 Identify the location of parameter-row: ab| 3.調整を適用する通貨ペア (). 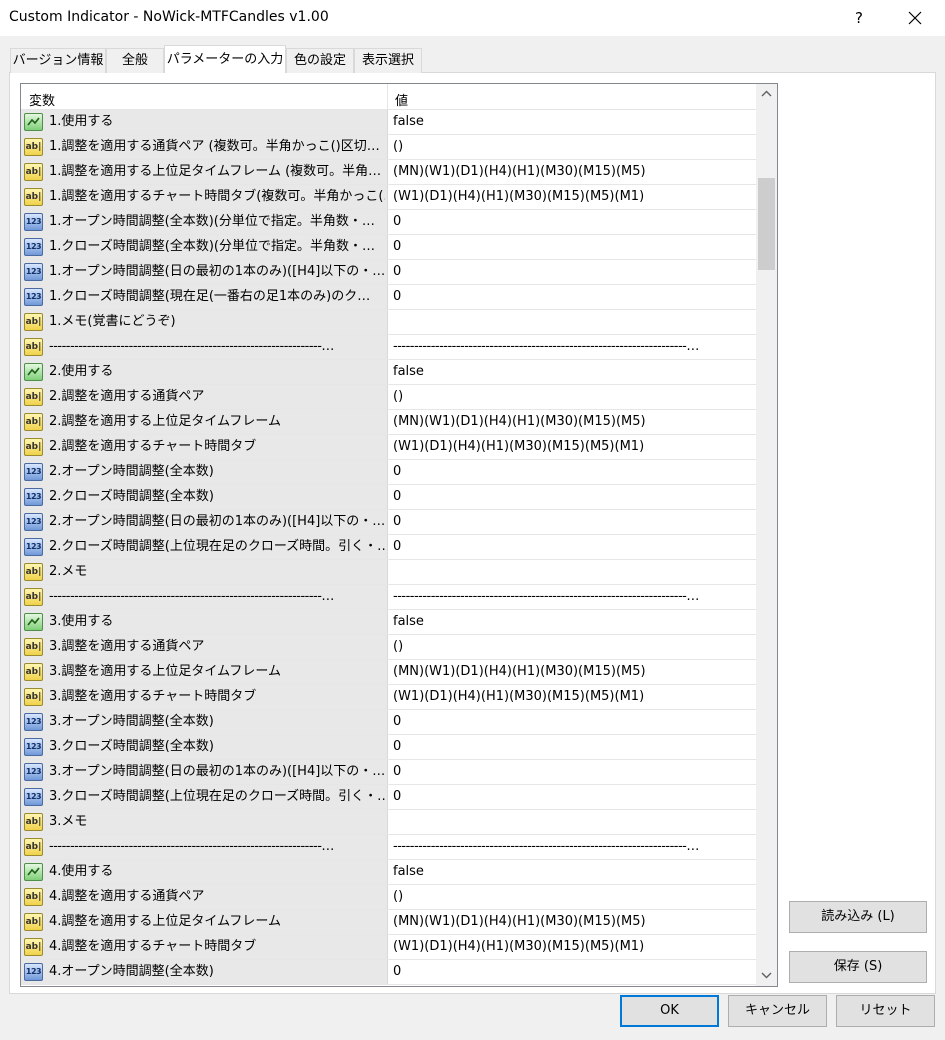
(389, 647).